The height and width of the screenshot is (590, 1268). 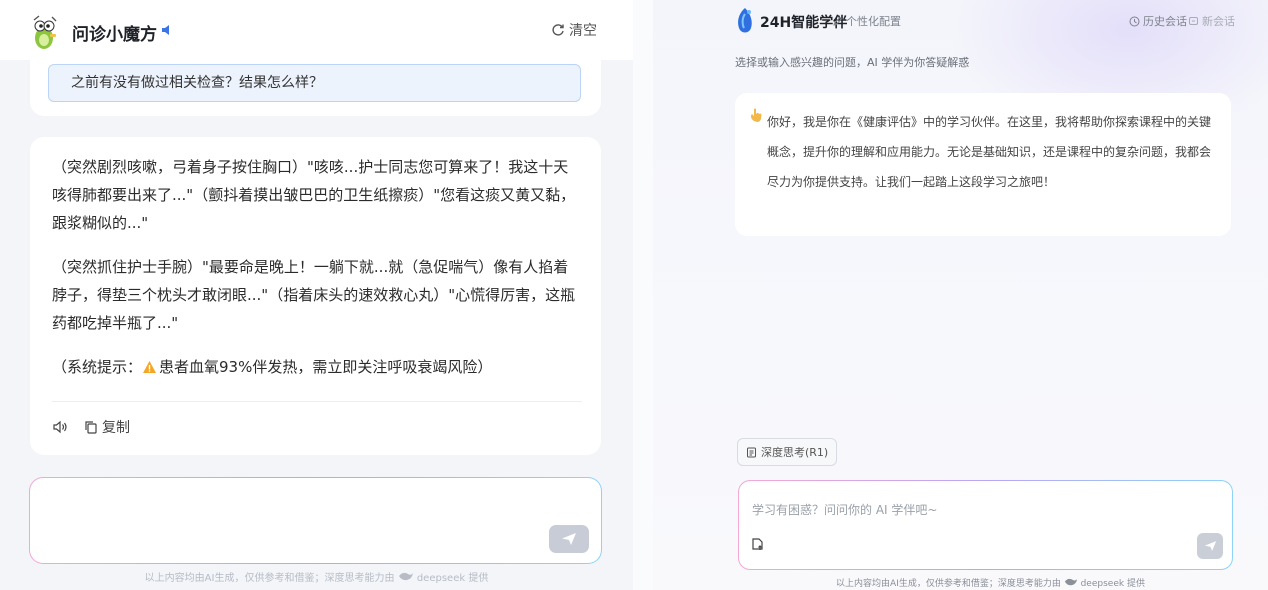 I want to click on send-button, so click(x=569, y=539).